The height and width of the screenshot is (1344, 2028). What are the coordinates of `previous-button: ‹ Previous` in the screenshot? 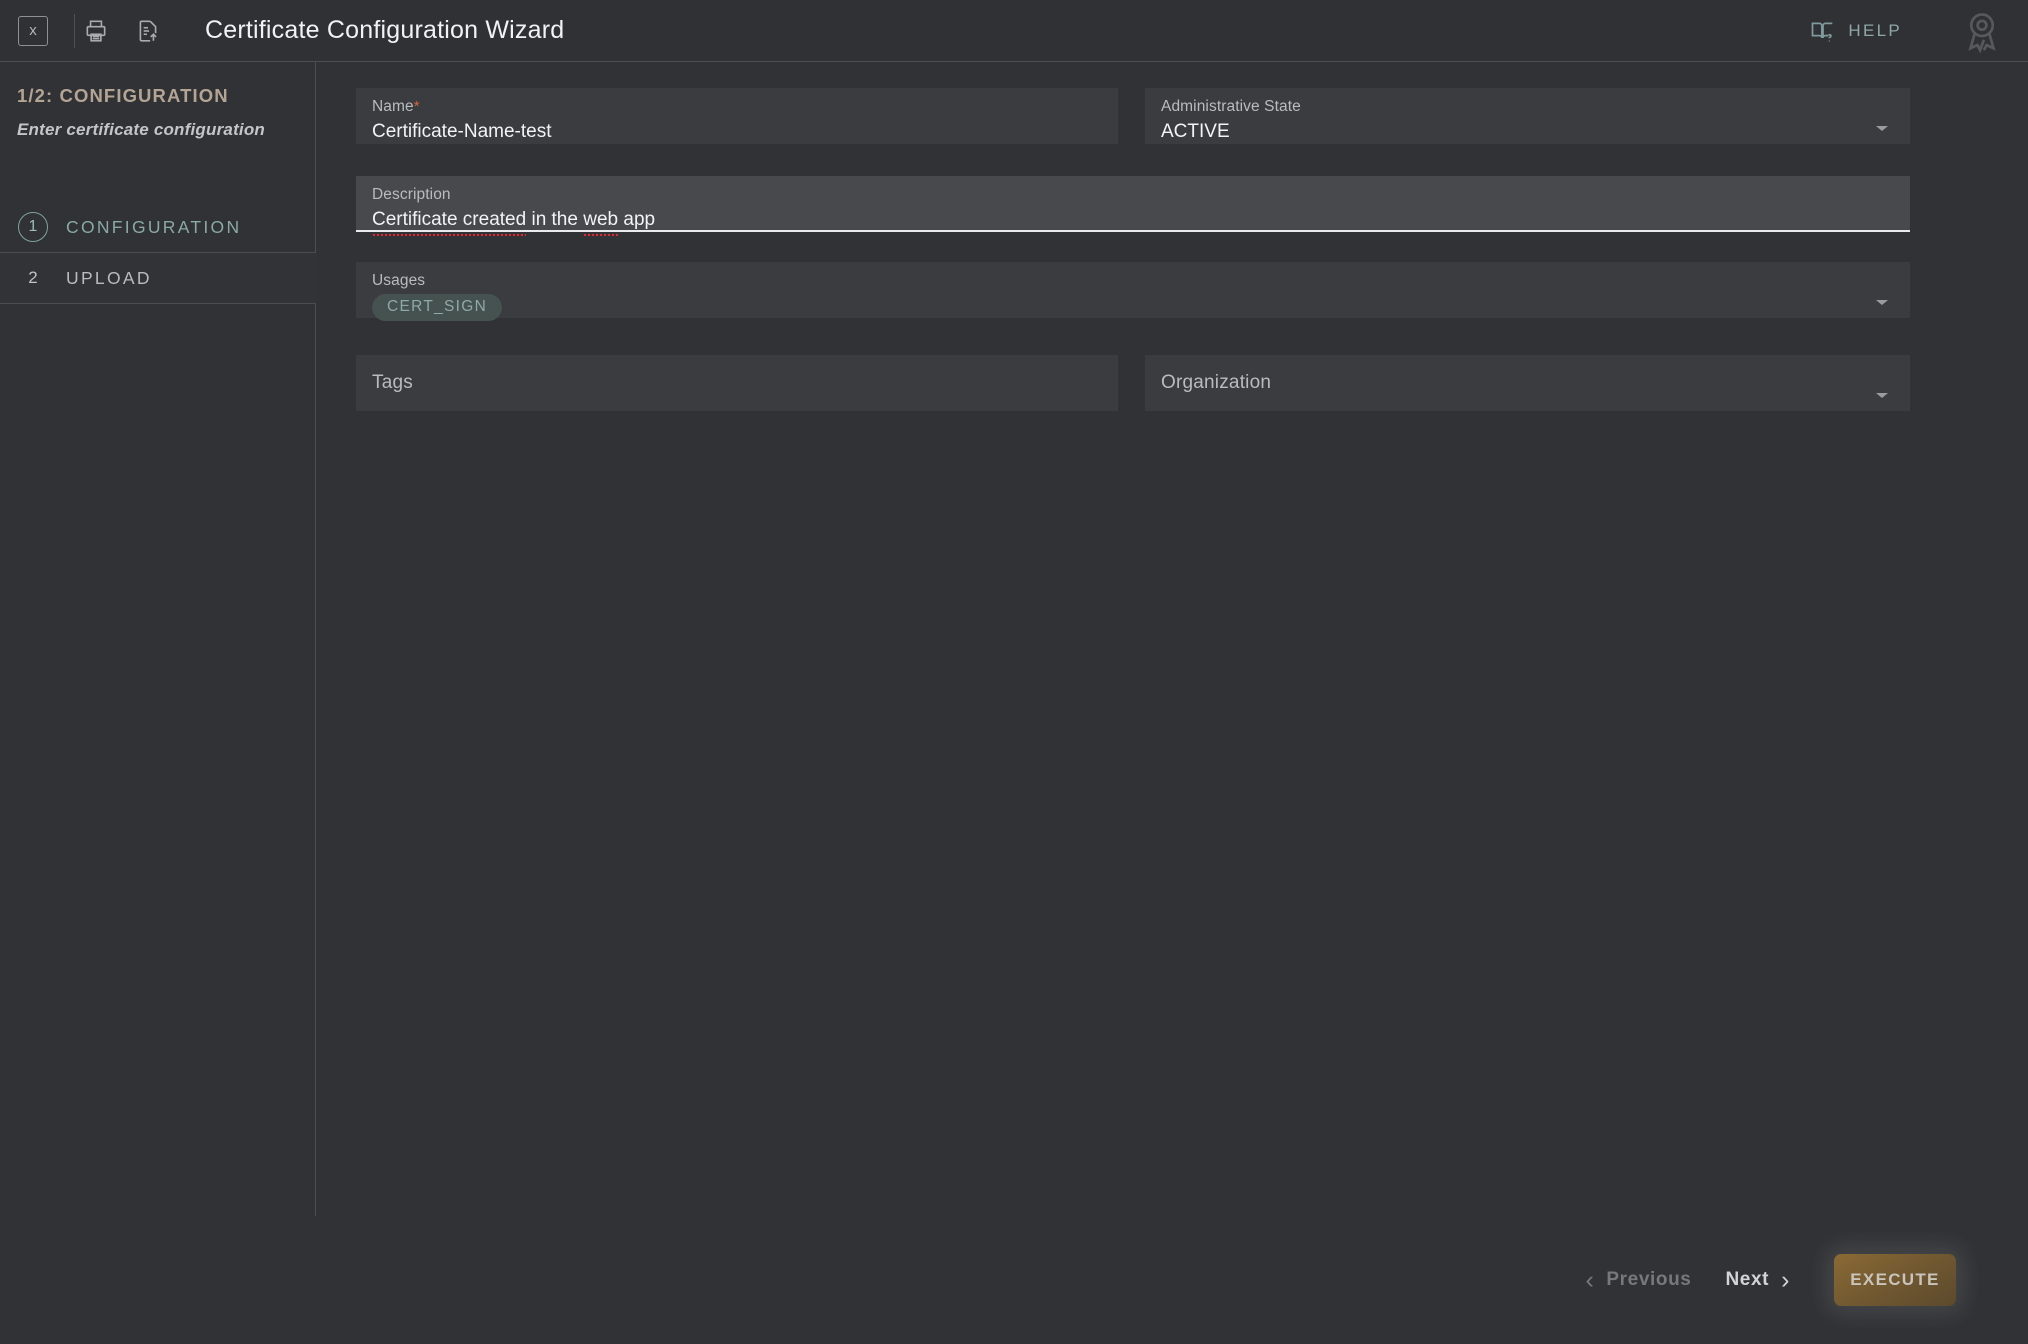 It's located at (1638, 1279).